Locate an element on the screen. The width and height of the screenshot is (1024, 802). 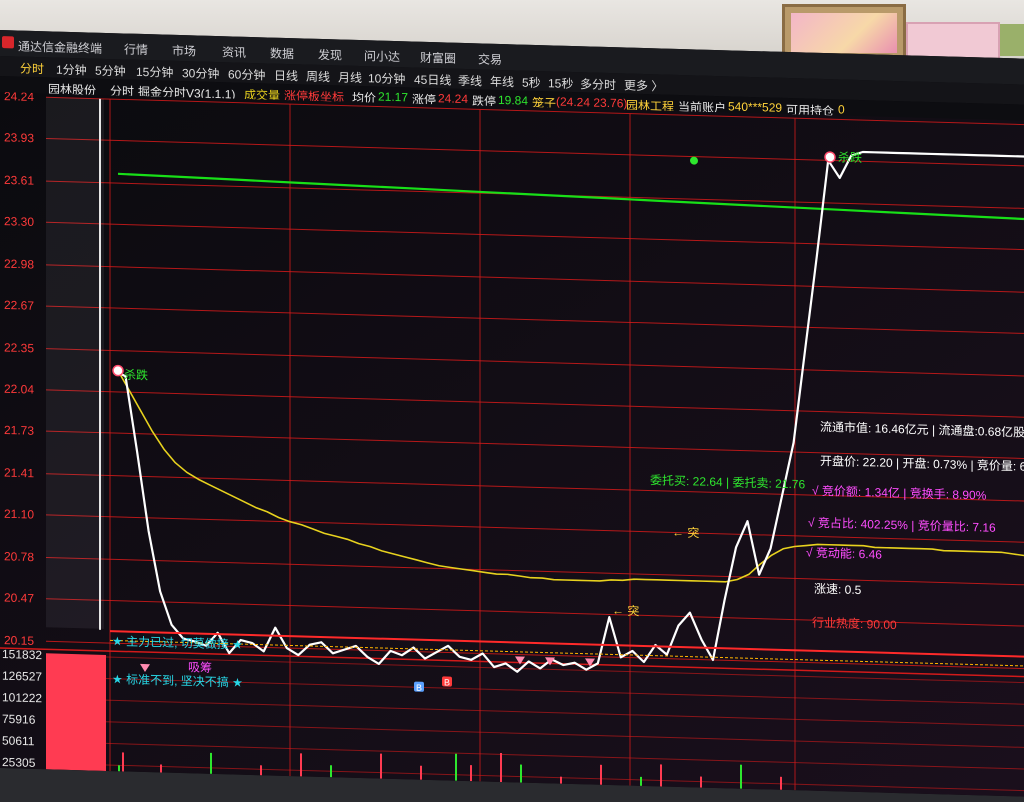
price-tick-label: 21.73 is located at coordinates (19, 430).